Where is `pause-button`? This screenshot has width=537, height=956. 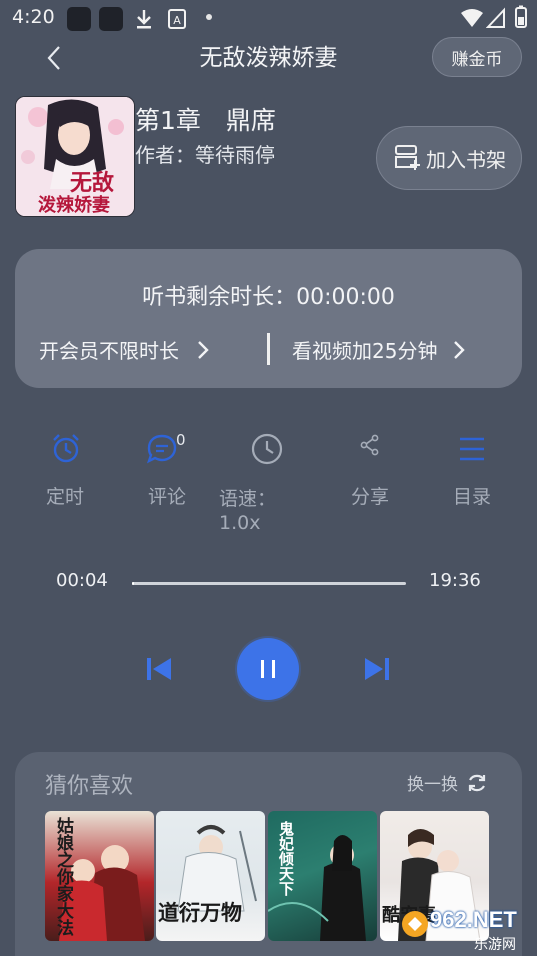
pause-button is located at coordinates (268, 669).